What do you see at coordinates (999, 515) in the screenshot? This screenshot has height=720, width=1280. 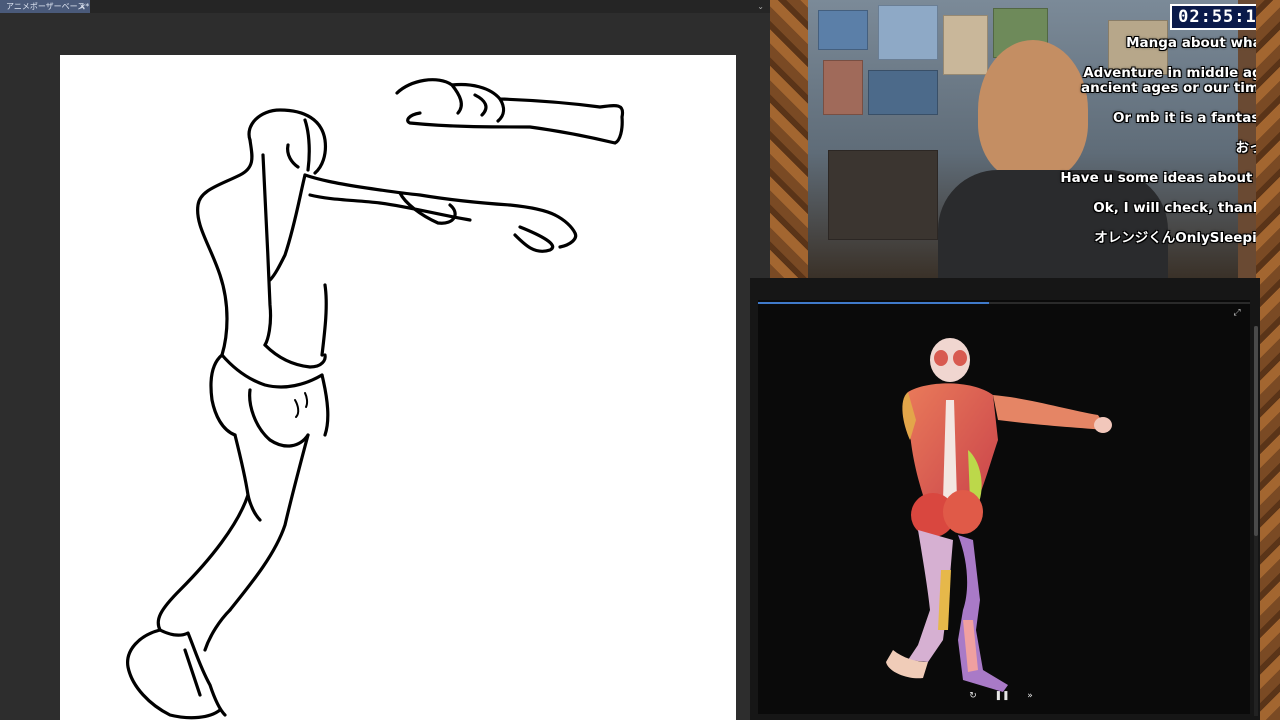 I see `muscle-model` at bounding box center [999, 515].